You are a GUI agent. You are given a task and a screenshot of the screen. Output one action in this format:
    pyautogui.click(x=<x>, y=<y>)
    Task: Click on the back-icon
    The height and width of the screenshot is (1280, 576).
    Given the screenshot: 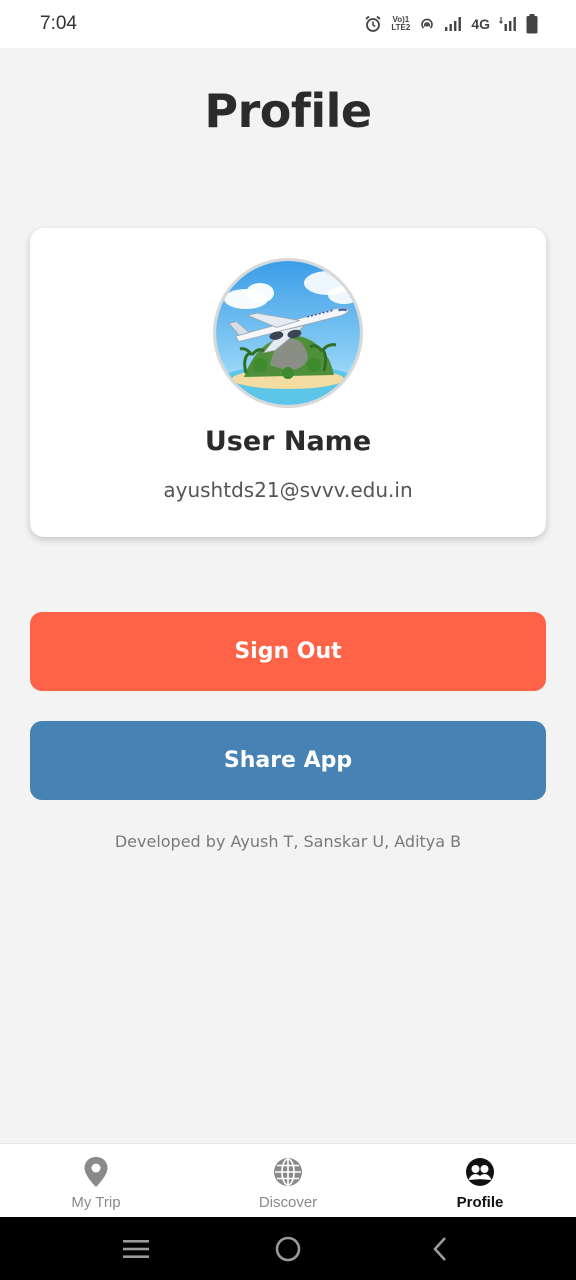 What is the action you would take?
    pyautogui.click(x=440, y=1249)
    